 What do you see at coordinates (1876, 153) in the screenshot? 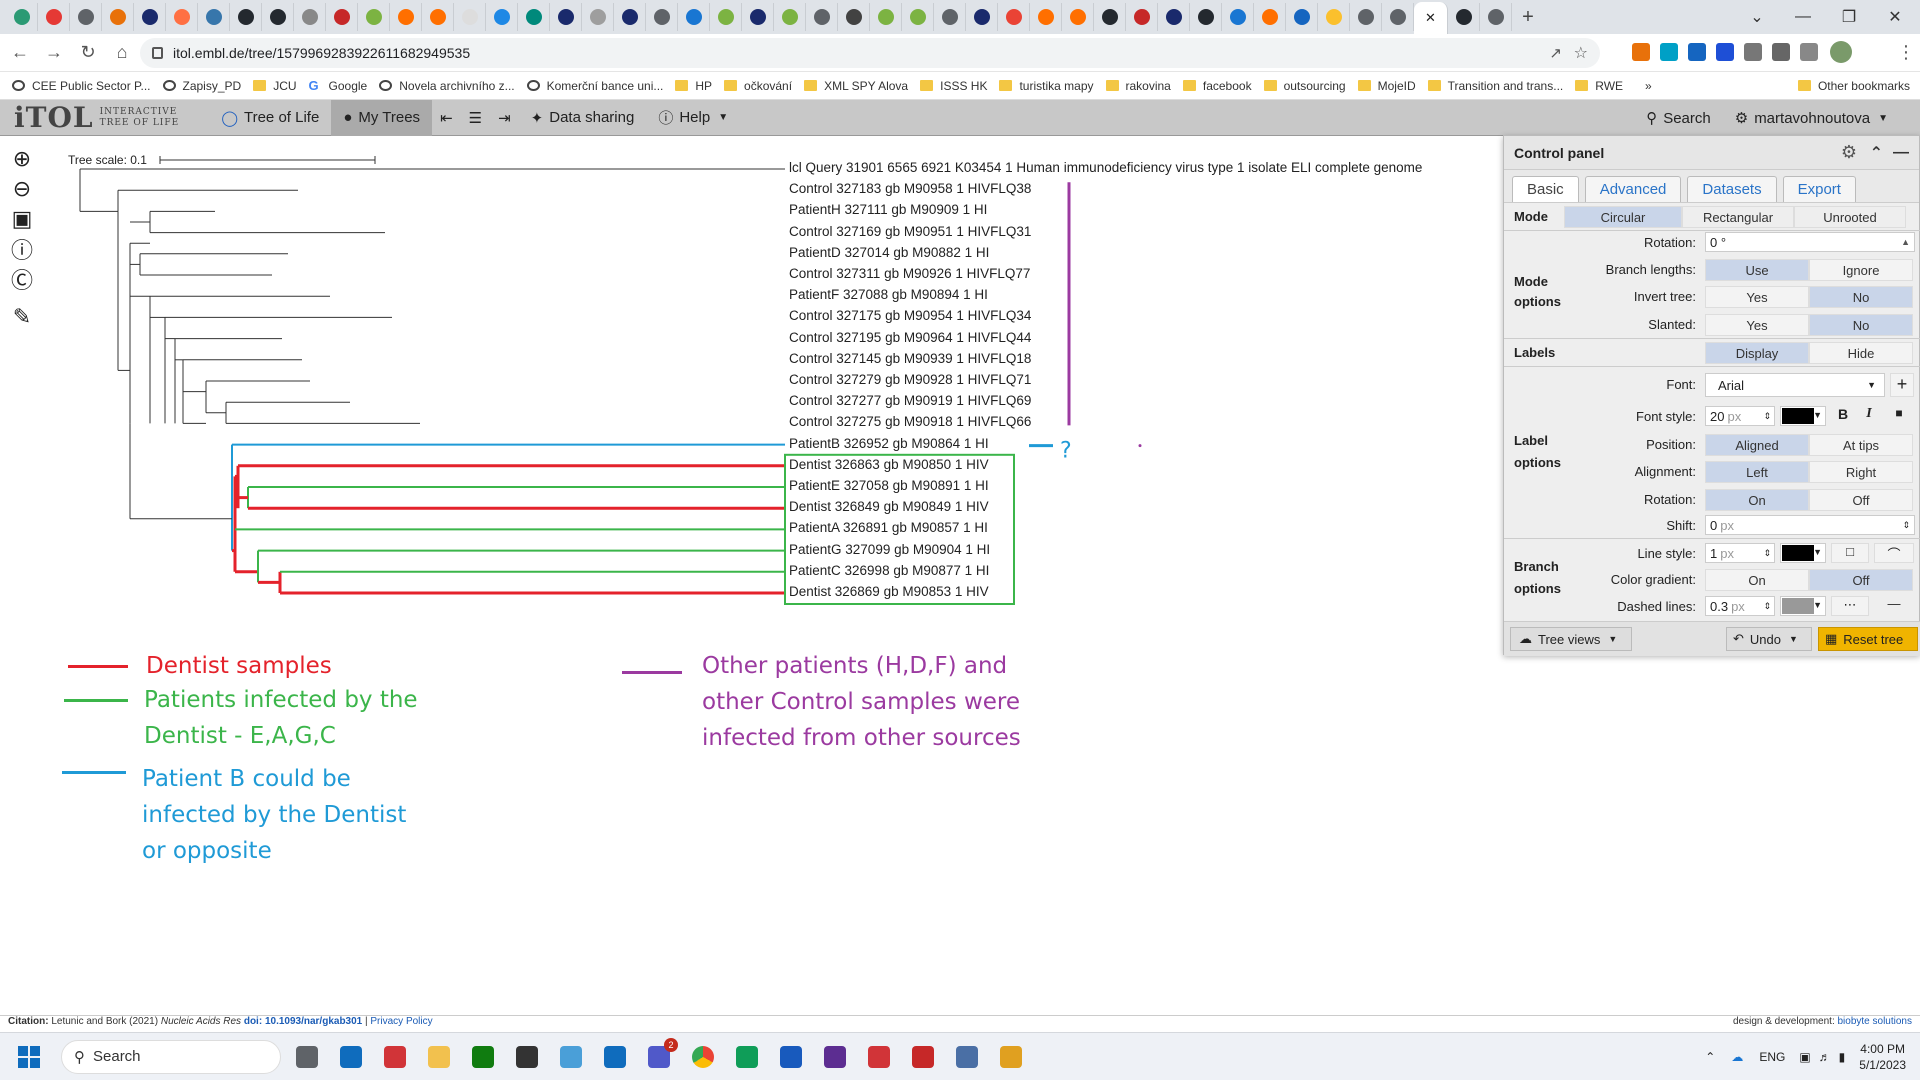
I see `collapse-icon: ⌃` at bounding box center [1876, 153].